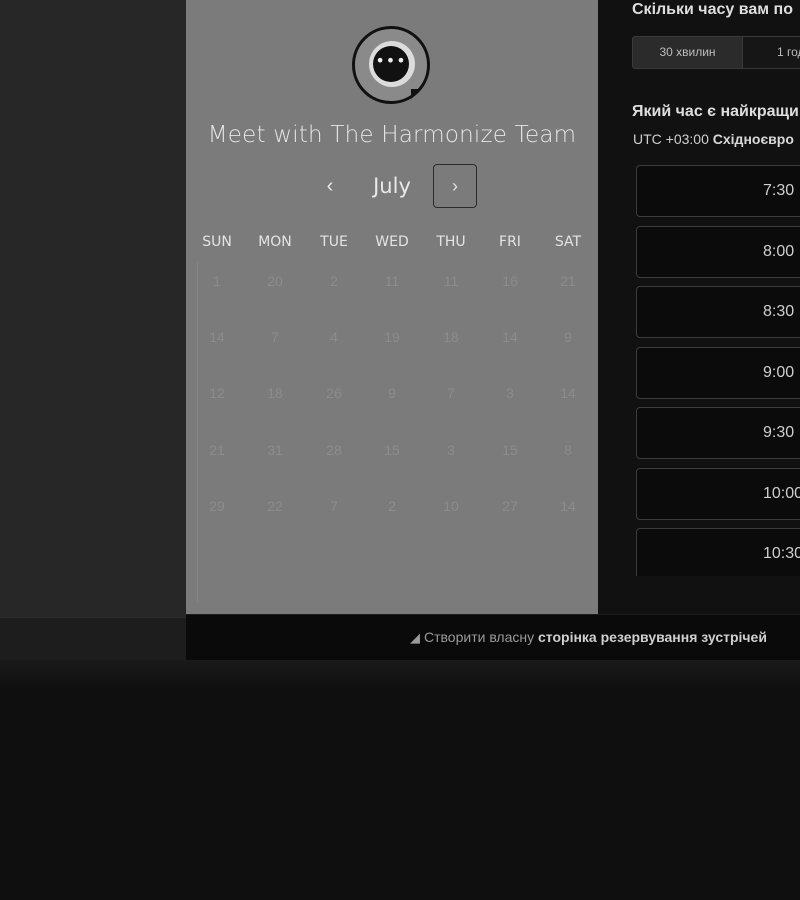 This screenshot has height=900, width=800. Describe the element at coordinates (392, 337) in the screenshot. I see `calendar-day: 19` at that location.